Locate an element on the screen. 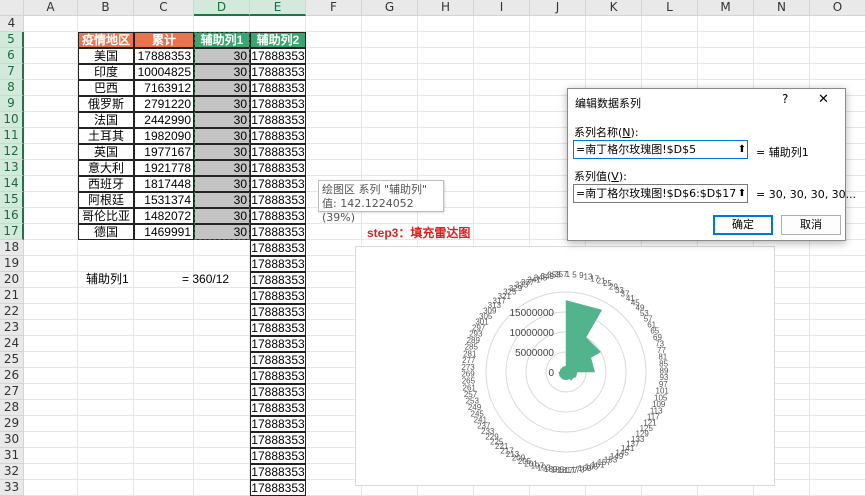  note-label: 辅助列1 is located at coordinates (126, 280).